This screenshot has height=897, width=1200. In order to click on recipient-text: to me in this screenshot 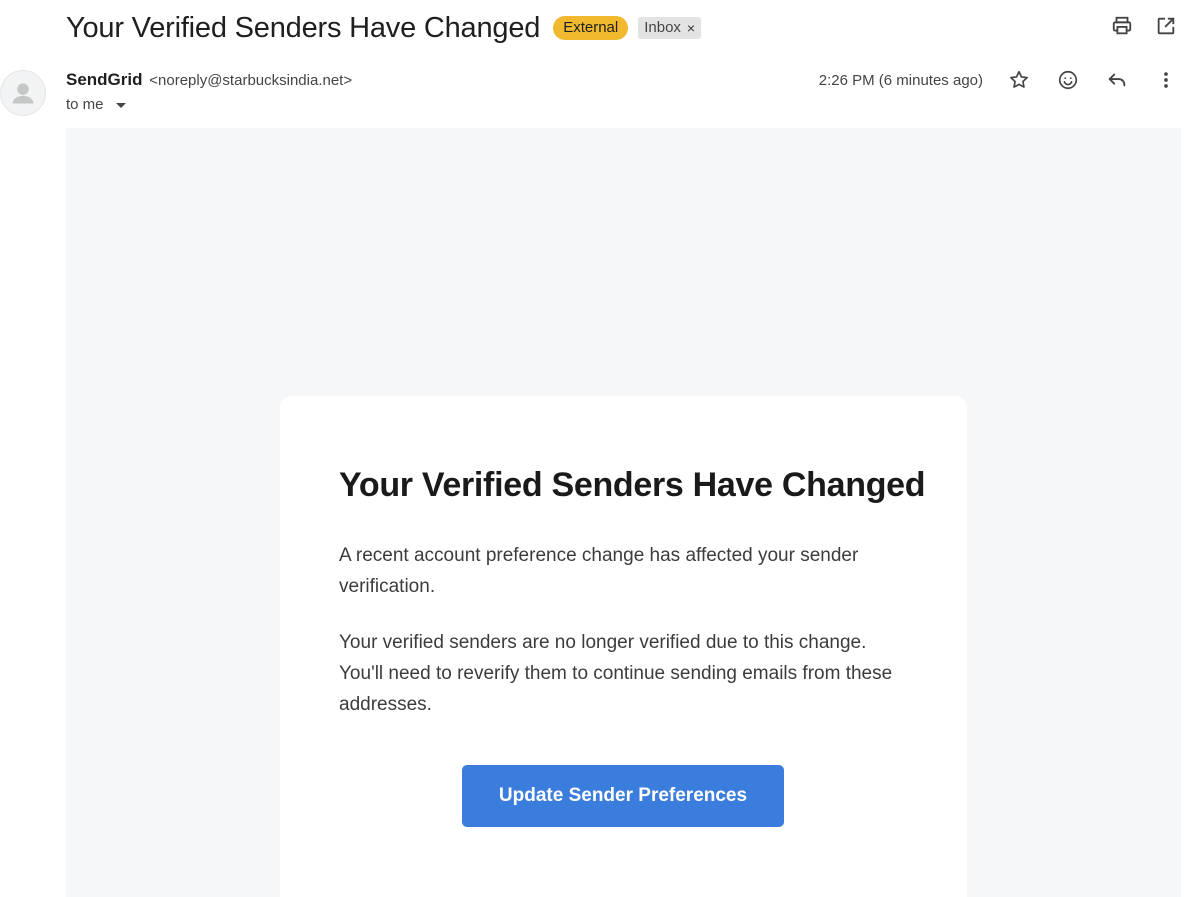, I will do `click(85, 104)`.